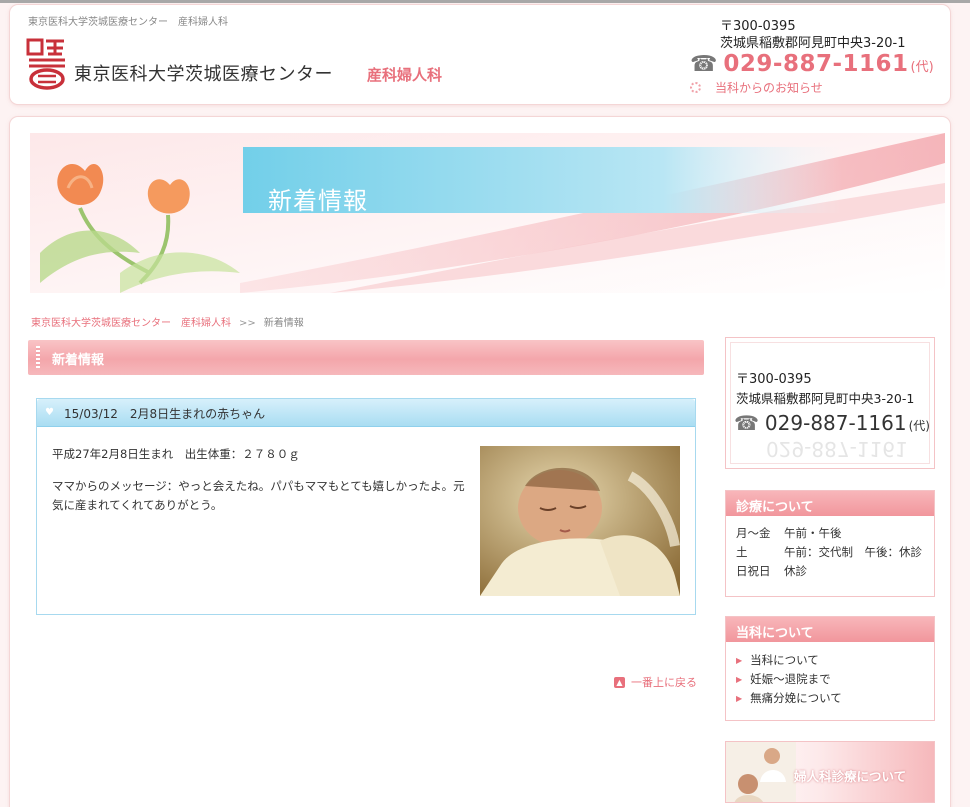 This screenshot has height=807, width=970. Describe the element at coordinates (816, 64) in the screenshot. I see `header-phone-number: 029-887-1161` at that location.